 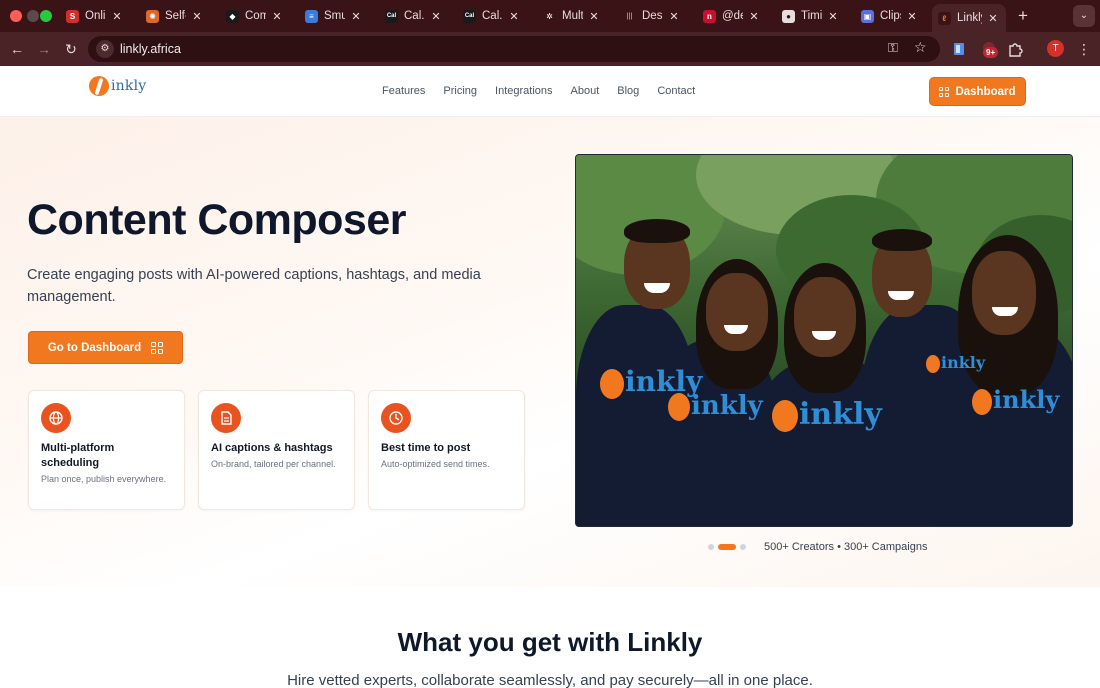 What do you see at coordinates (867, 16) in the screenshot?
I see `tab-favicon-icon: ▣` at bounding box center [867, 16].